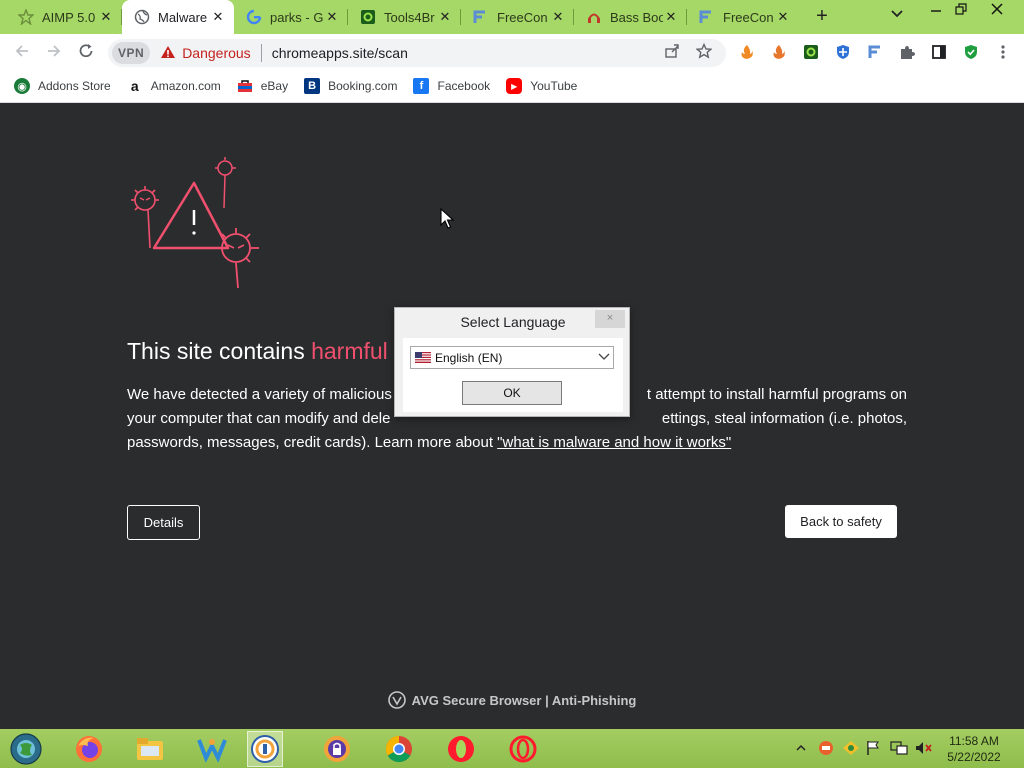  What do you see at coordinates (163, 522) in the screenshot?
I see `details-button: Details` at bounding box center [163, 522].